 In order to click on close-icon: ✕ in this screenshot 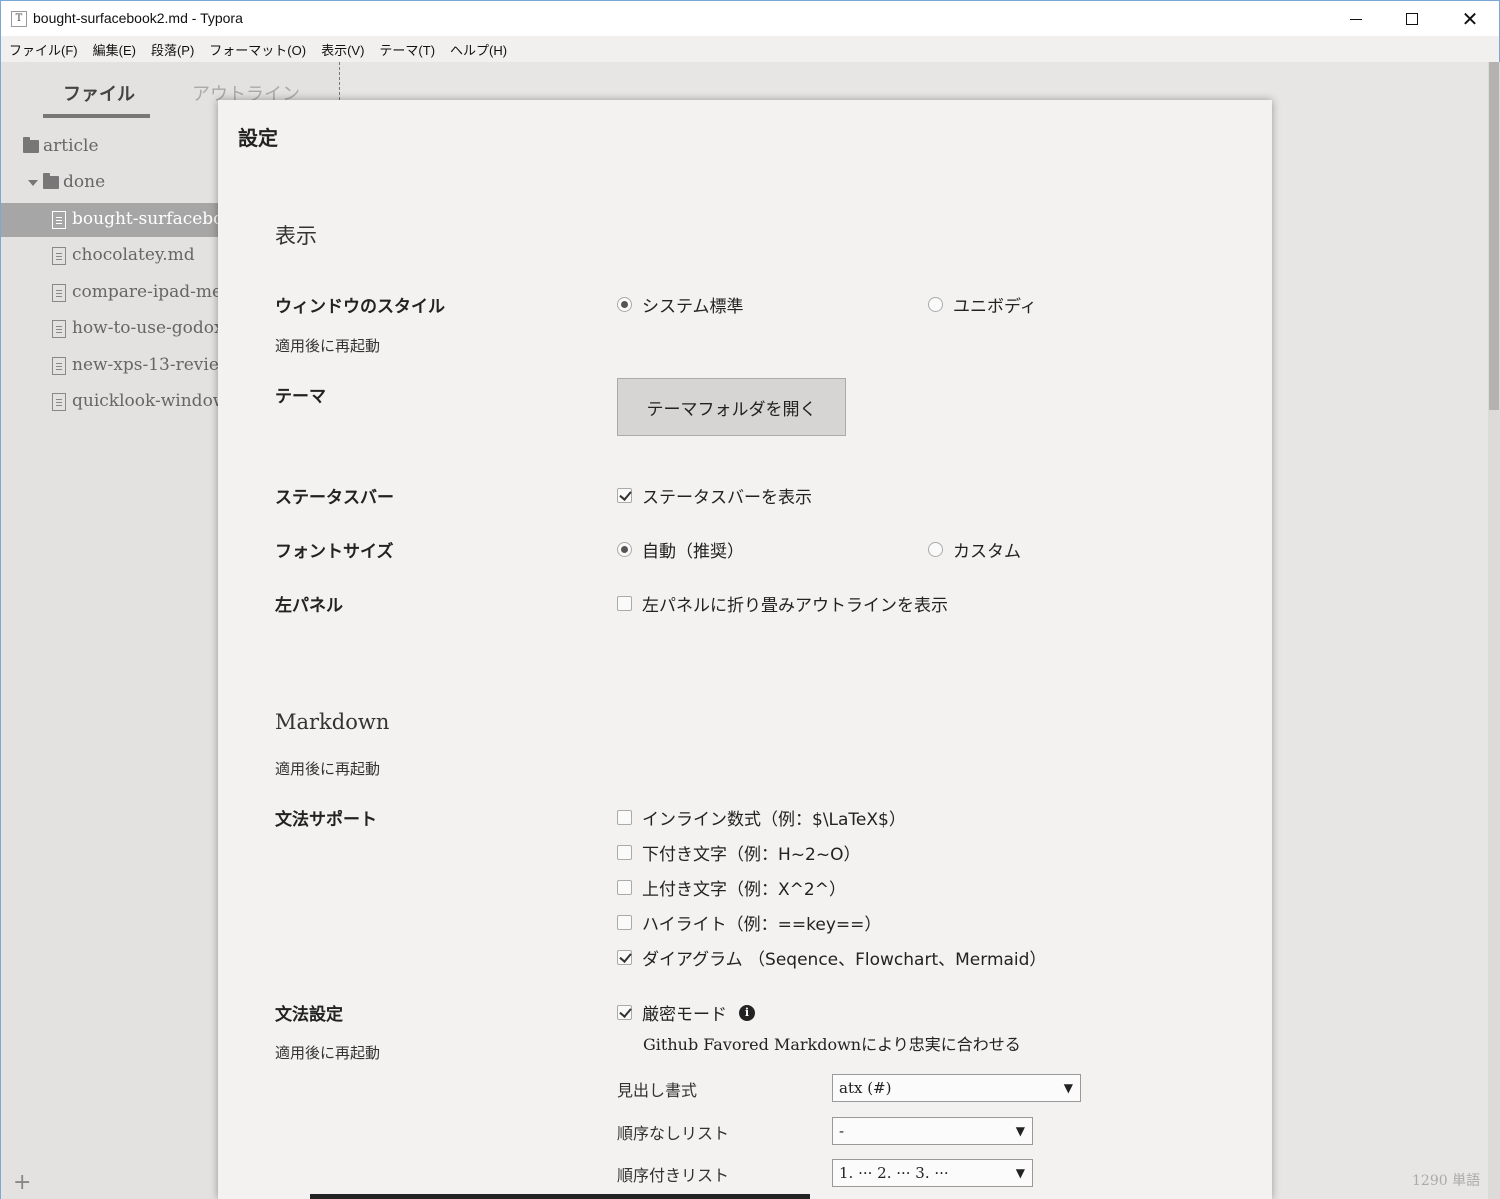, I will do `click(1470, 19)`.